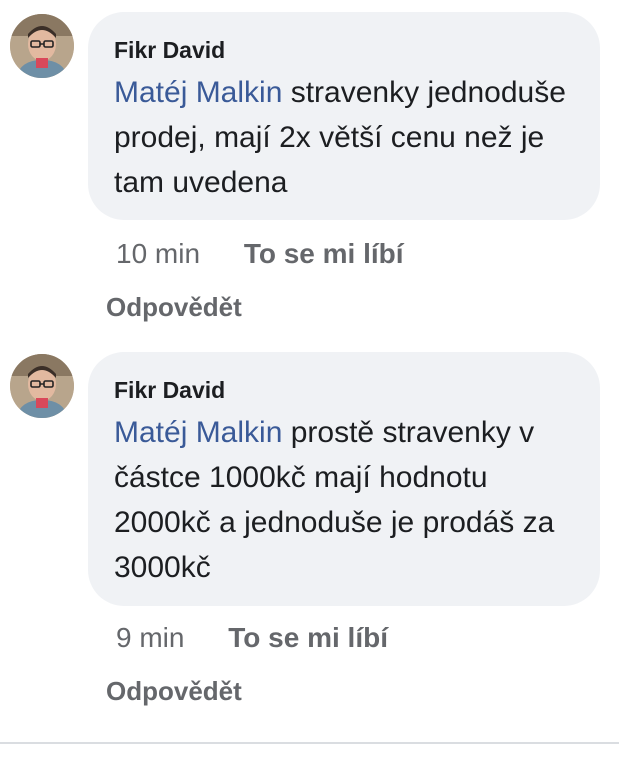 The image size is (619, 757). I want to click on comment-time: 9 min, so click(150, 637).